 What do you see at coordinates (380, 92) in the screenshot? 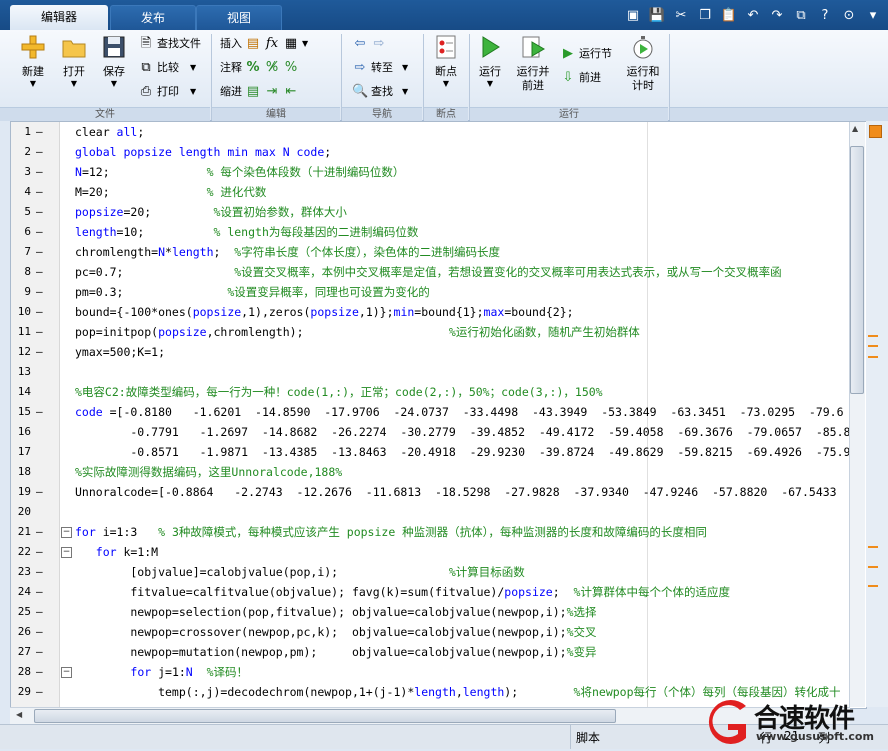
I see `find-button: 🔍 查找 ▼` at bounding box center [380, 92].